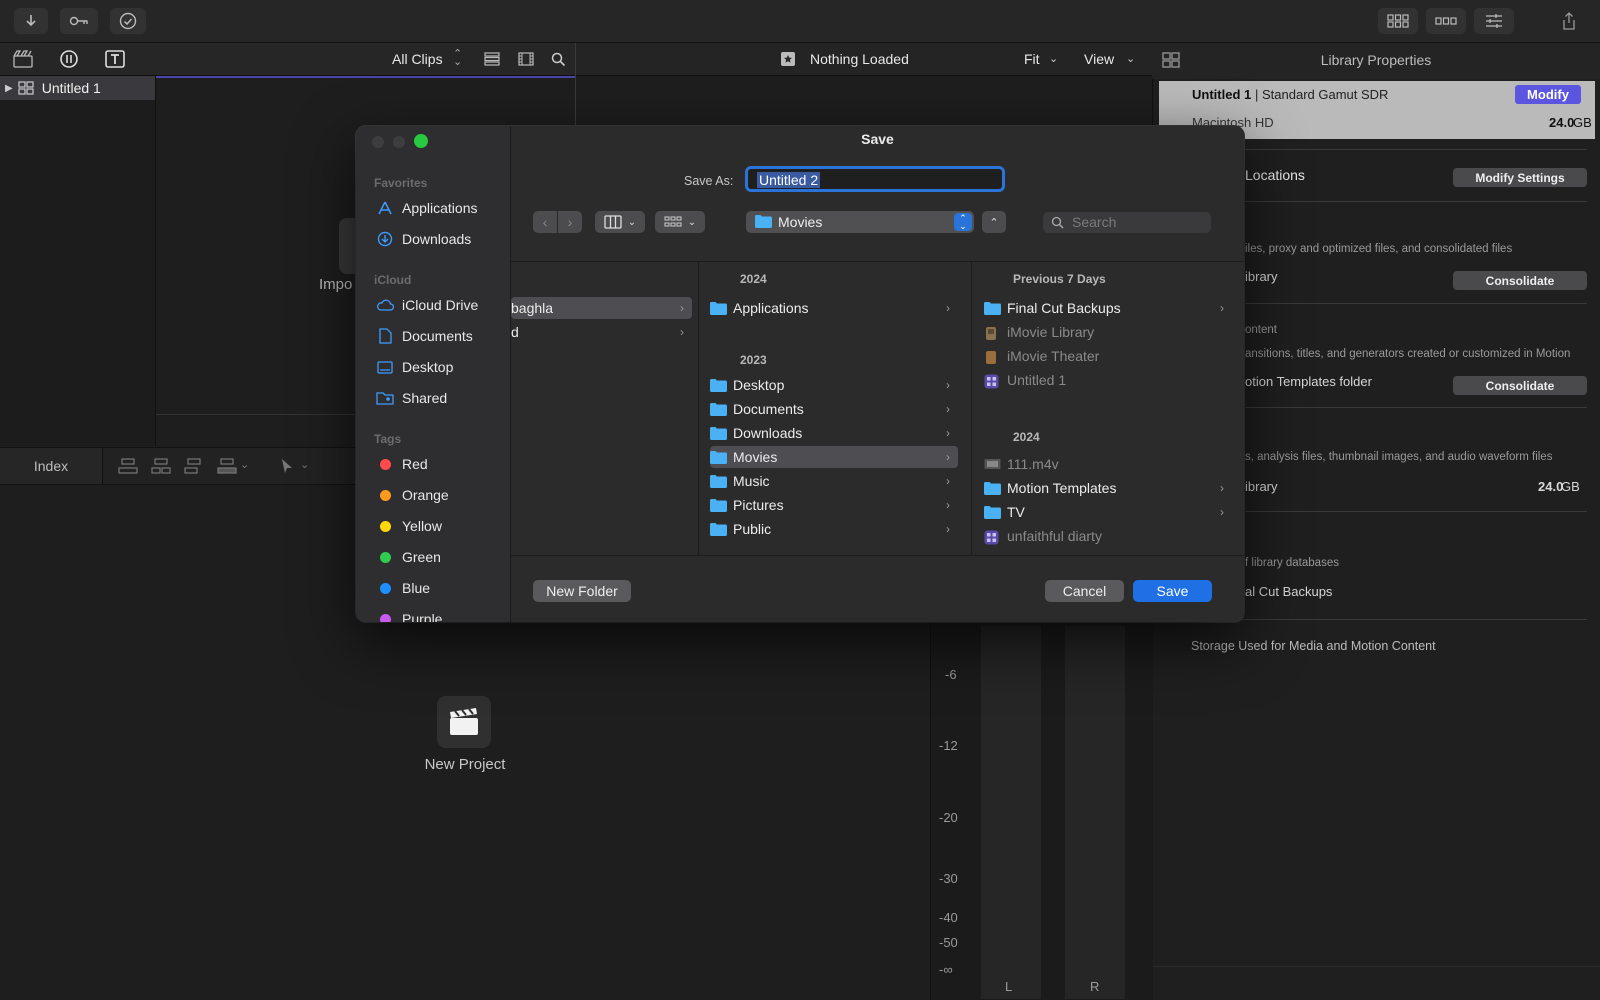  I want to click on libraries-icon, so click(23, 59).